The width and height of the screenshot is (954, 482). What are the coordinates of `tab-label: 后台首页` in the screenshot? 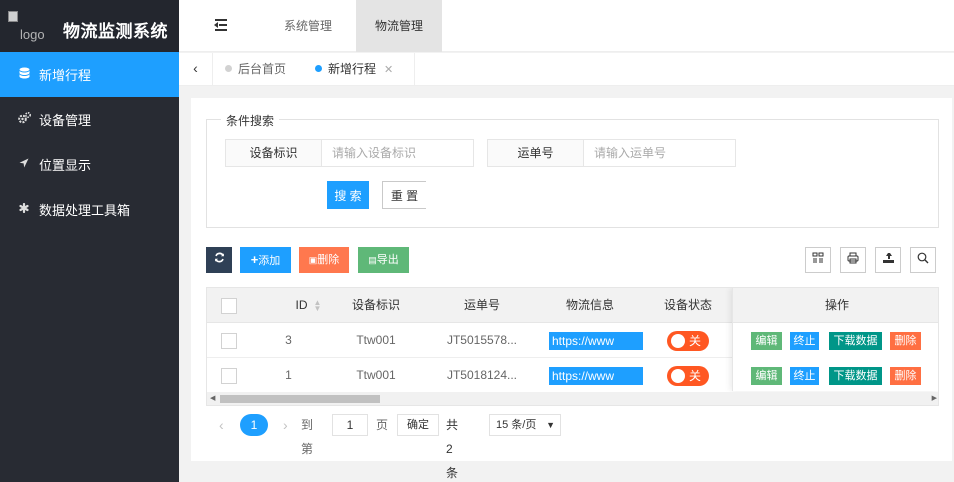 It's located at (262, 69).